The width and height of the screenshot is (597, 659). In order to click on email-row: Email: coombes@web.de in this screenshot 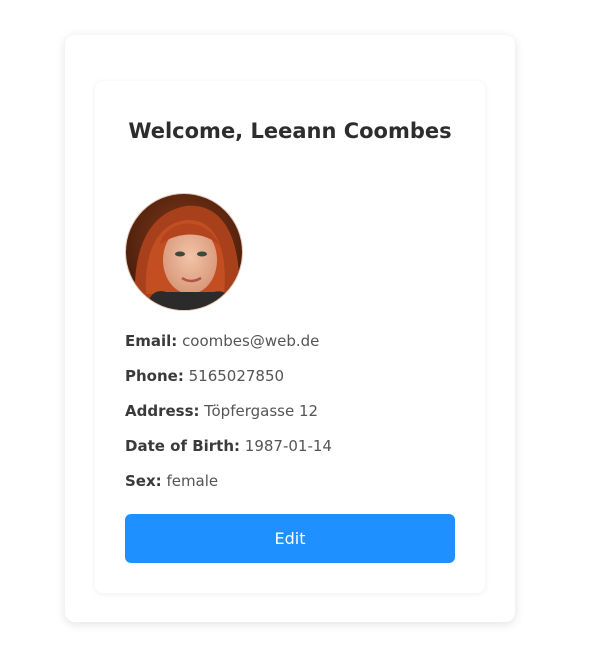, I will do `click(295, 341)`.